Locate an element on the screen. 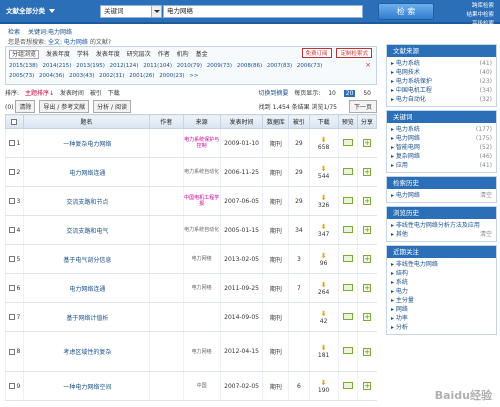 The image size is (500, 407). row-select: 8 is located at coordinates (14, 351).